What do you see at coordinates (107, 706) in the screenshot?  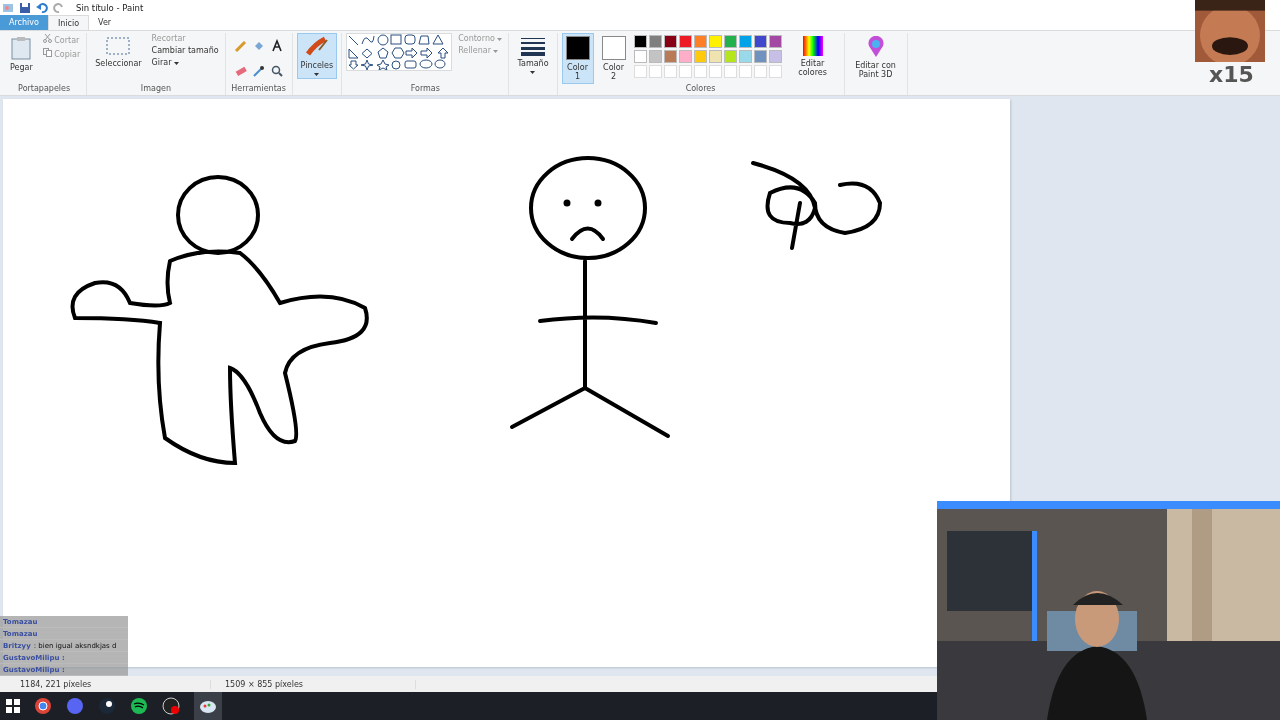 I see `game-launcher-icon` at bounding box center [107, 706].